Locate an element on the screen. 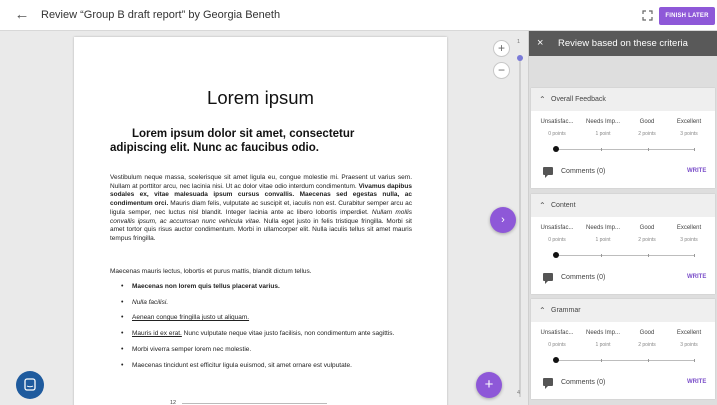  next-criteria-button: › is located at coordinates (503, 220).